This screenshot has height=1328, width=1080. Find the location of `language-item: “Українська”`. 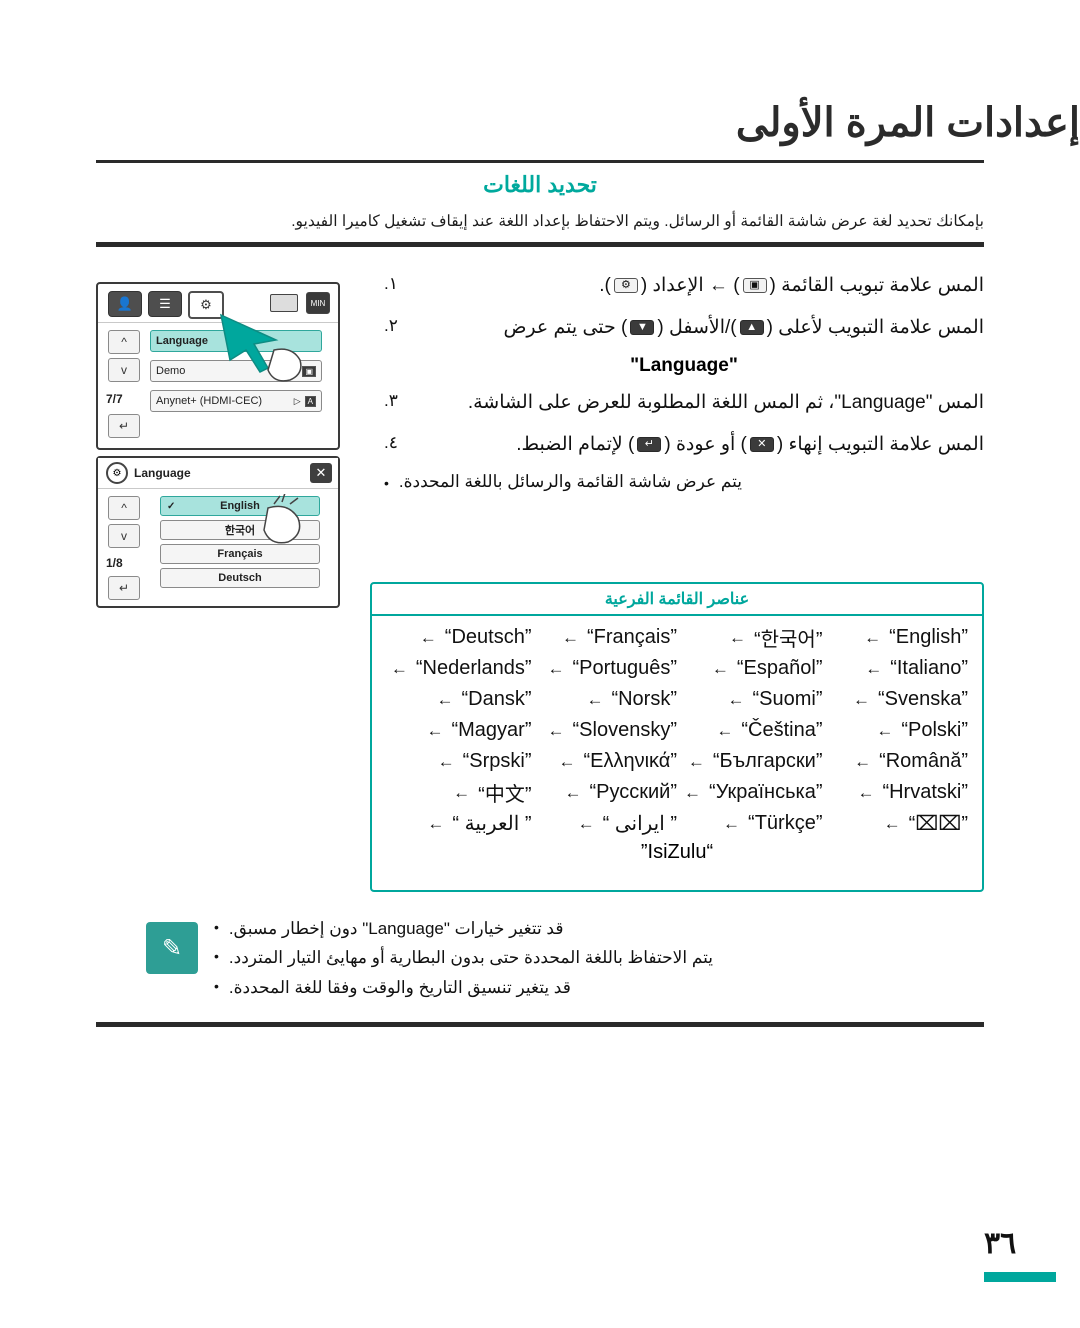

language-item: “Українська” is located at coordinates (766, 792).